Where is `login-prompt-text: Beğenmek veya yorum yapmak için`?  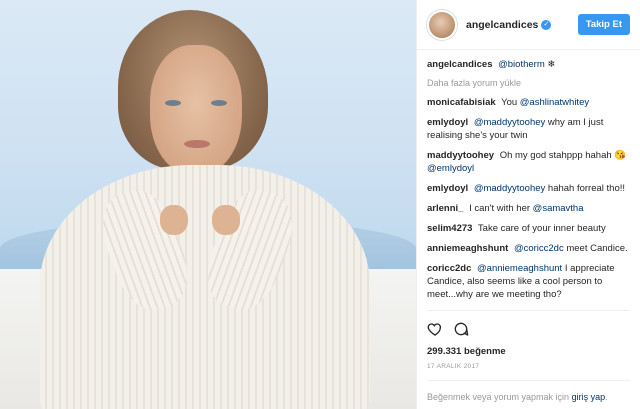
login-prompt-text: Beğenmek veya yorum yapmak için is located at coordinates (498, 397).